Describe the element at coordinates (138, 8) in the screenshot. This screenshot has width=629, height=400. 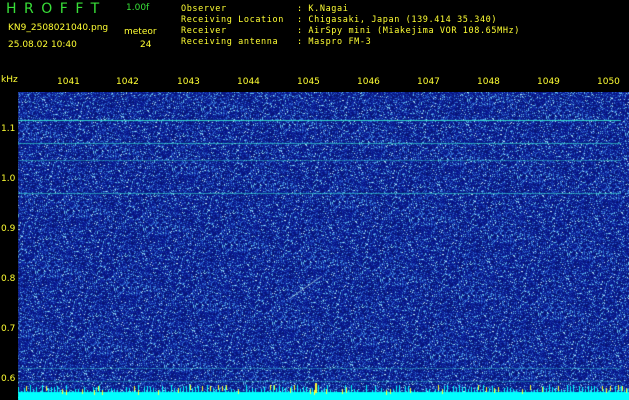
I see `version-label: 1.00f` at that location.